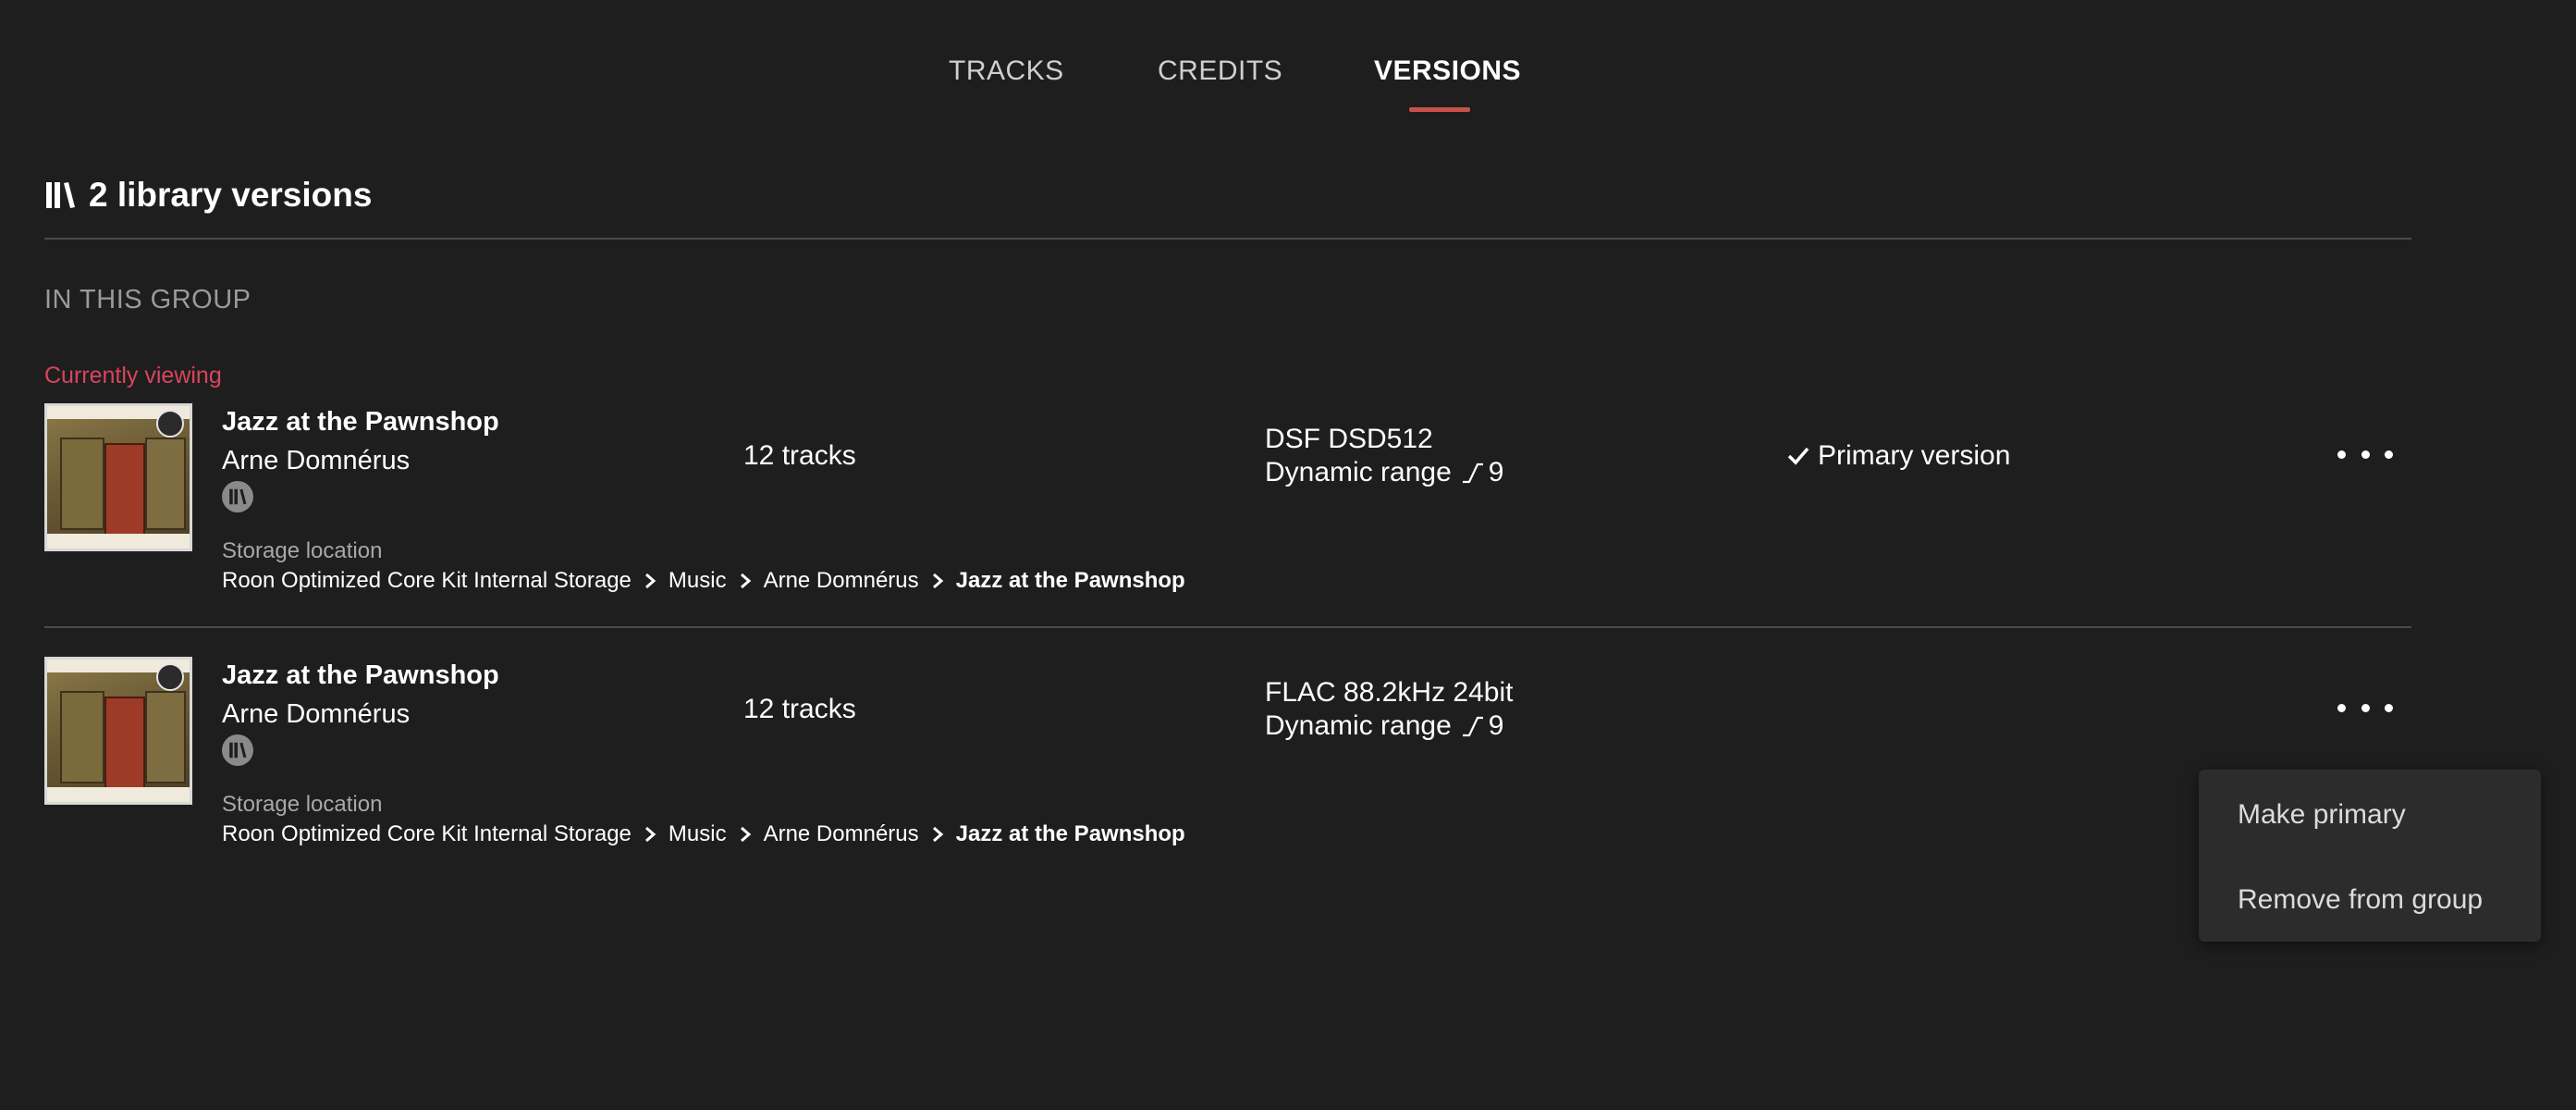 This screenshot has height=1110, width=2576. What do you see at coordinates (147, 300) in the screenshot?
I see `group-label: IN THIS GROUP` at bounding box center [147, 300].